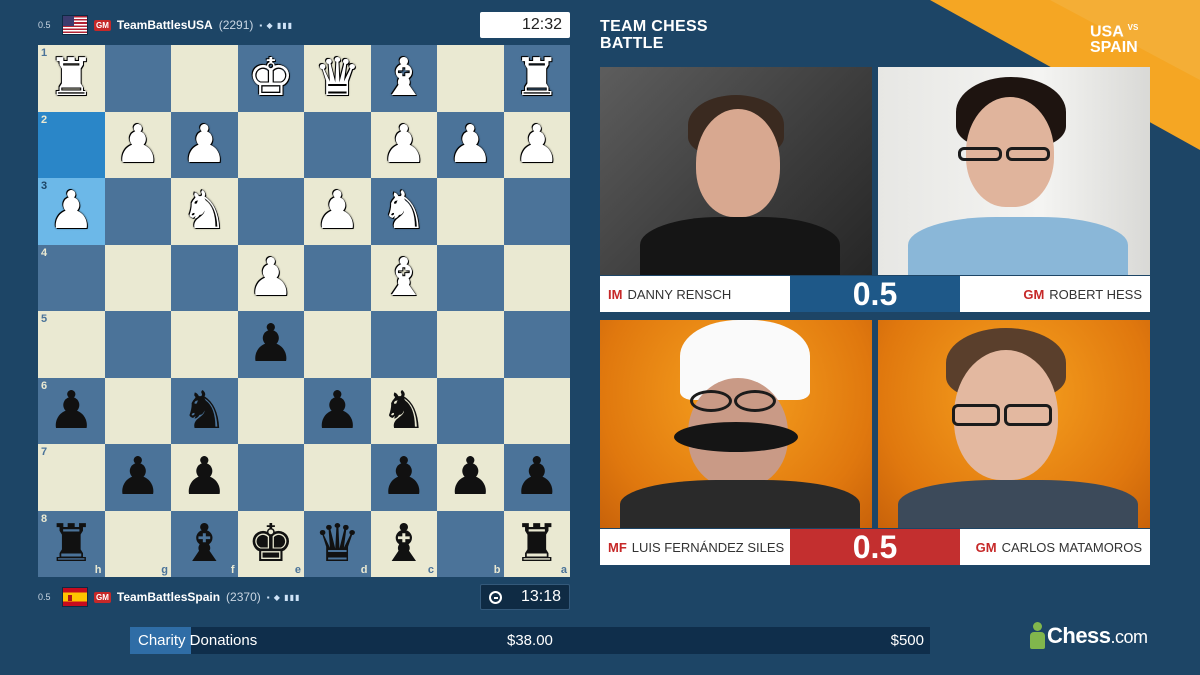 Image resolution: width=1200 pixels, height=675 pixels. I want to click on board-square-b6, so click(470, 410).